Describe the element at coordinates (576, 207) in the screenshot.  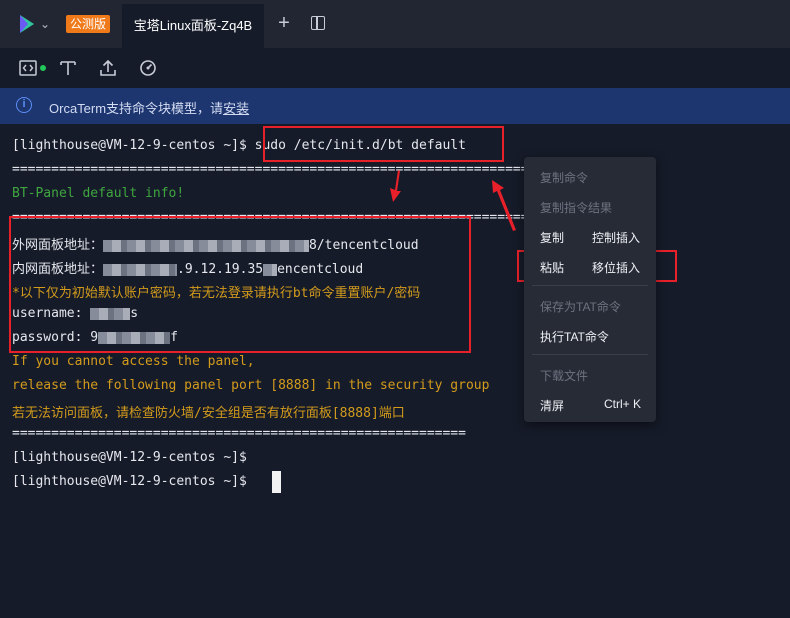
I see `menu-item-copy-result: 复制指令结果` at that location.